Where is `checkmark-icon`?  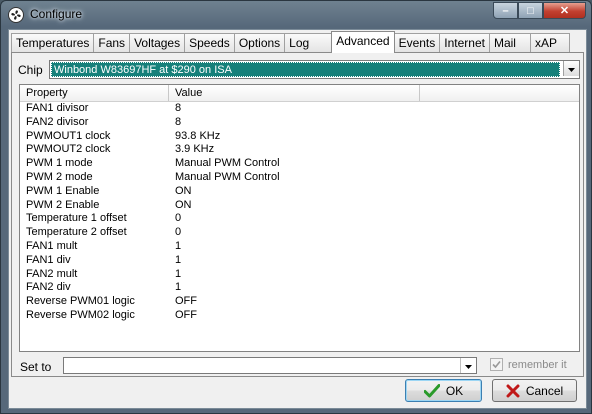 checkmark-icon is located at coordinates (431, 390).